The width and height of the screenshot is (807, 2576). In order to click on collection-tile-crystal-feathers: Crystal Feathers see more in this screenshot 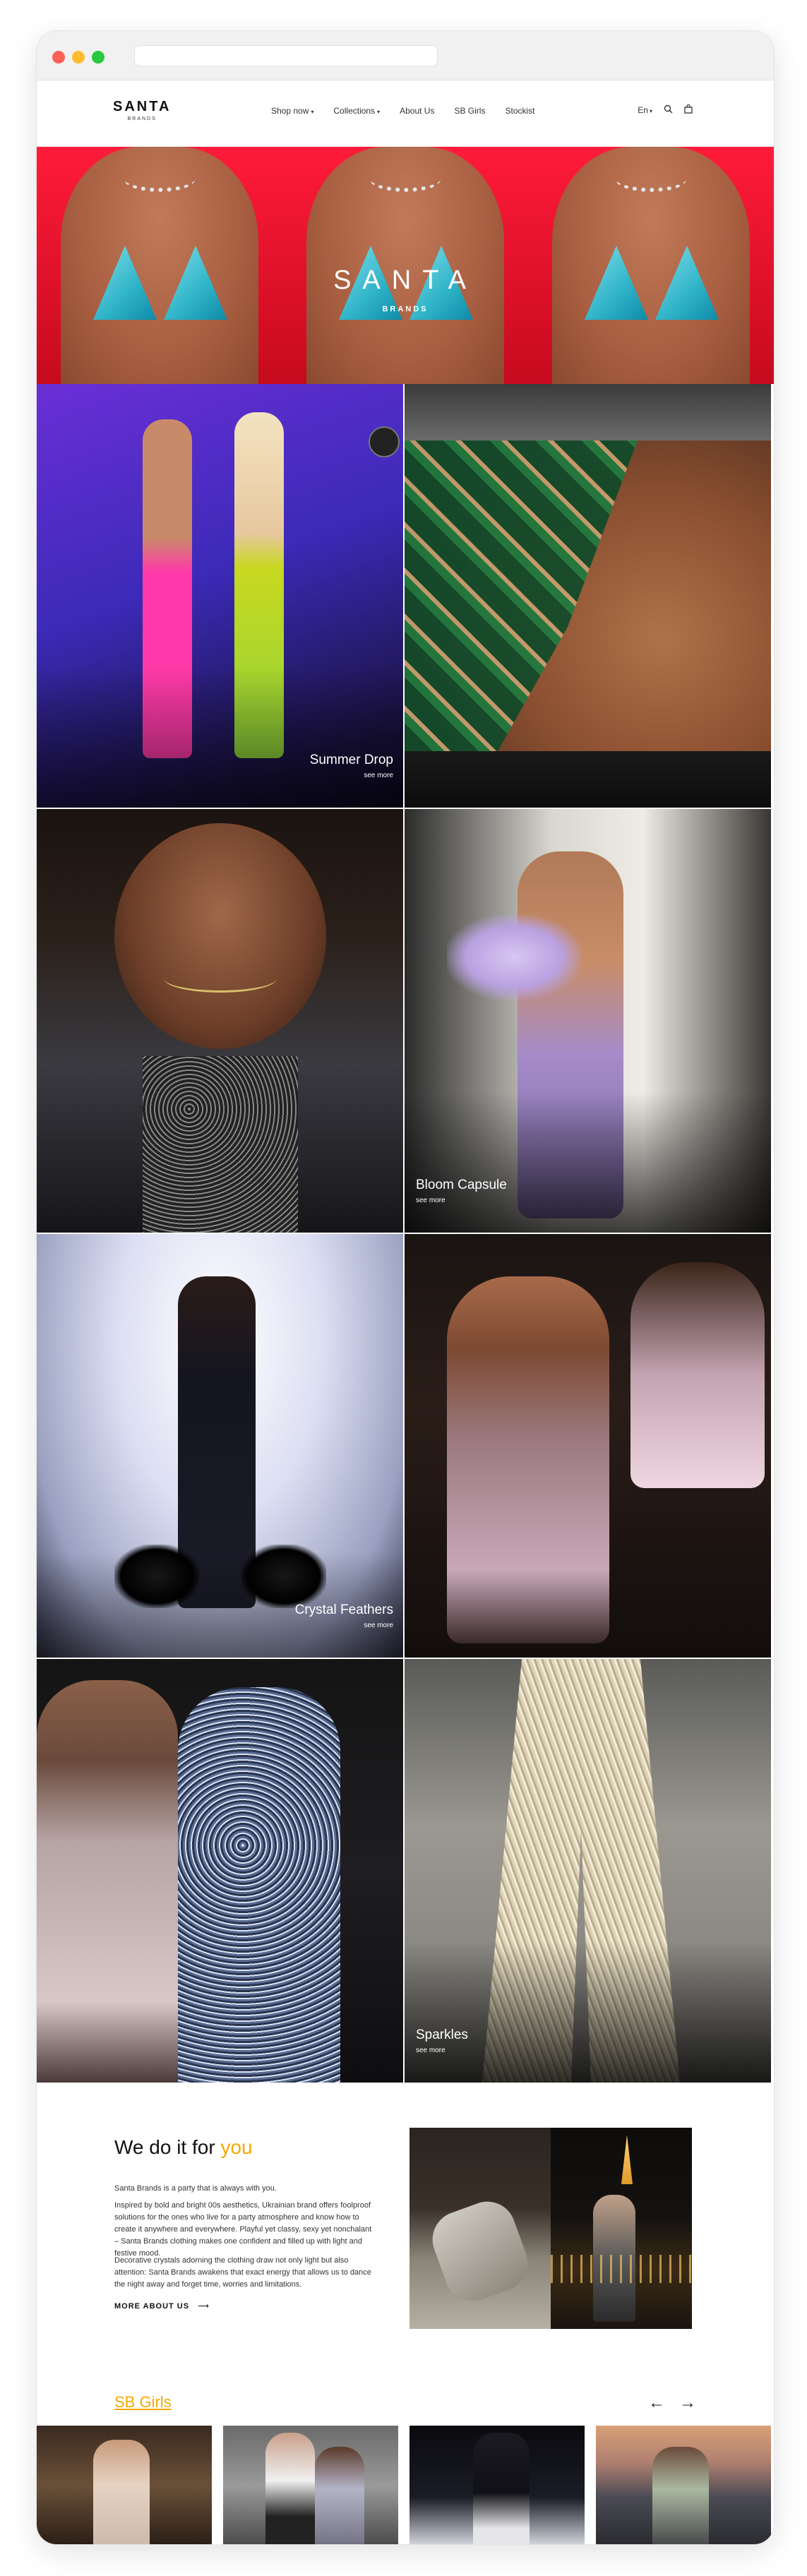, I will do `click(220, 1446)`.